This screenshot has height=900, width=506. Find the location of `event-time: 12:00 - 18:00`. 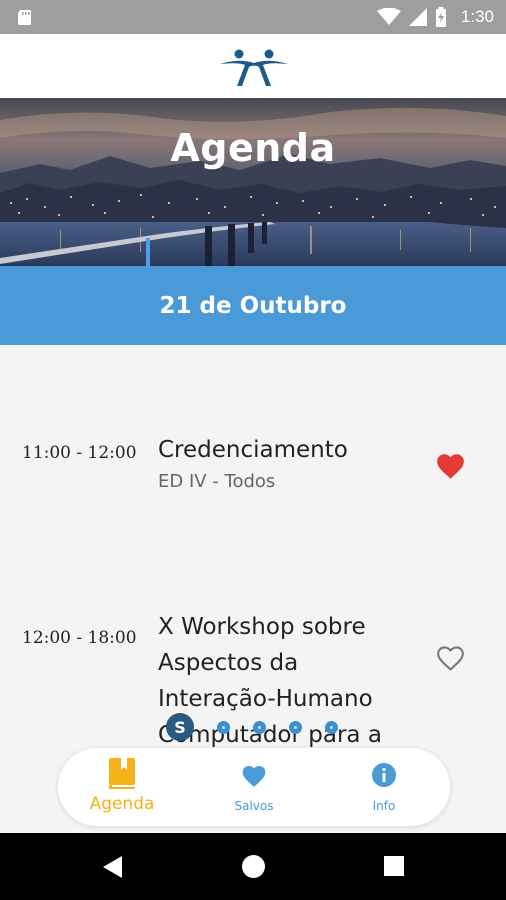

event-time: 12:00 - 18:00 is located at coordinates (79, 638).